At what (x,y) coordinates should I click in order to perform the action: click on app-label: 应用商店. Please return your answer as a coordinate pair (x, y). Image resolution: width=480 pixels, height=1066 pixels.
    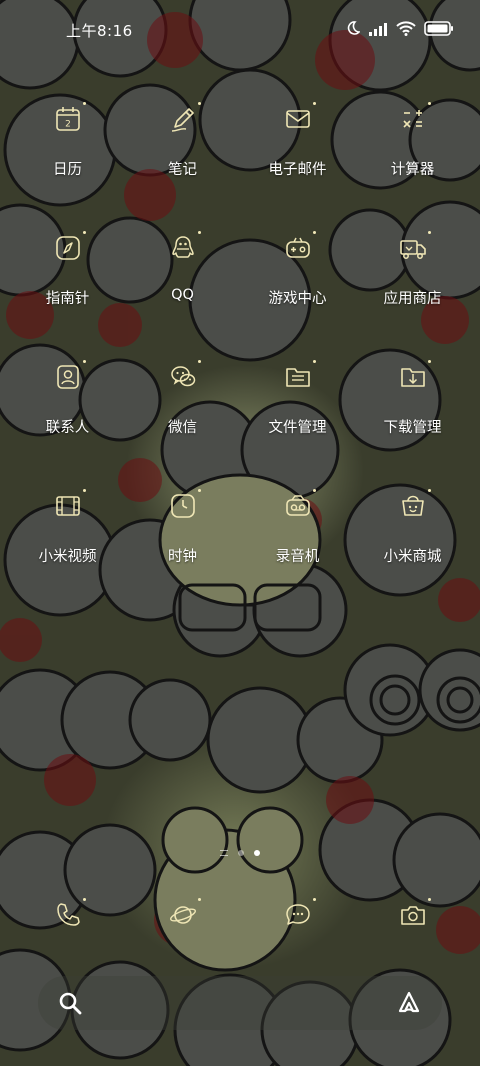
    Looking at the image, I should click on (412, 299).